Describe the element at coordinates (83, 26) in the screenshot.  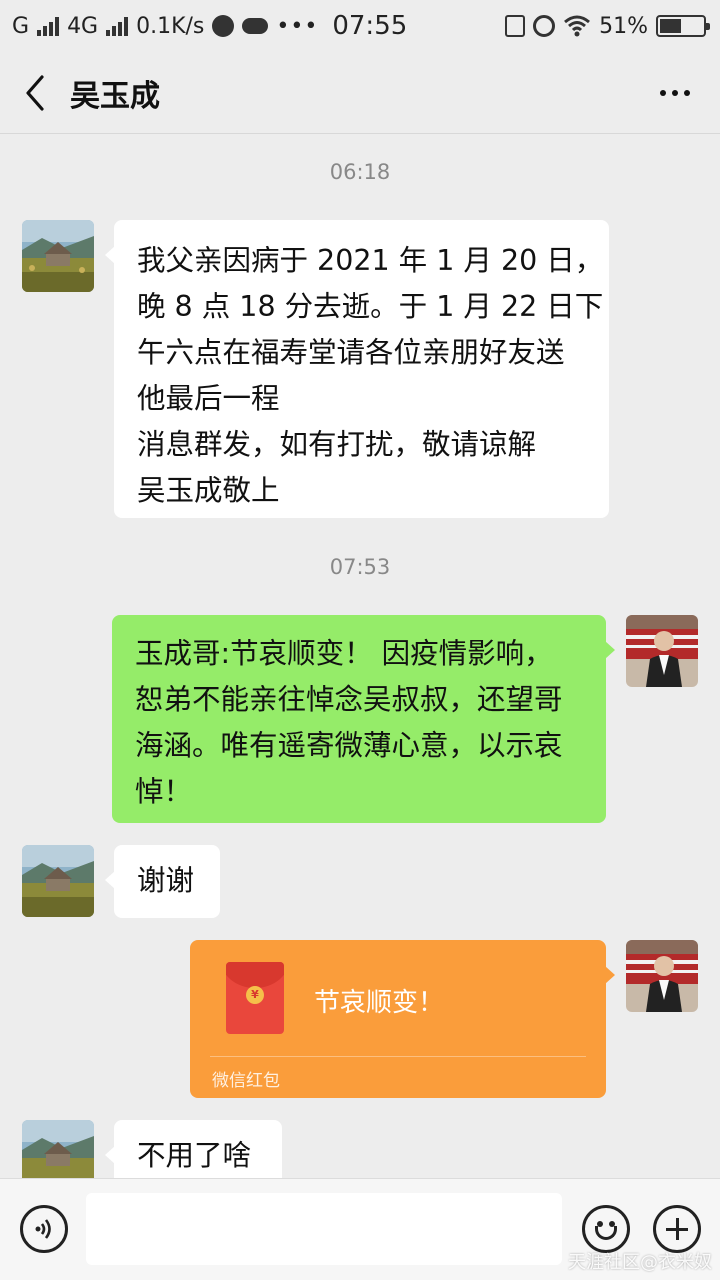
I see `network-type: 4G` at that location.